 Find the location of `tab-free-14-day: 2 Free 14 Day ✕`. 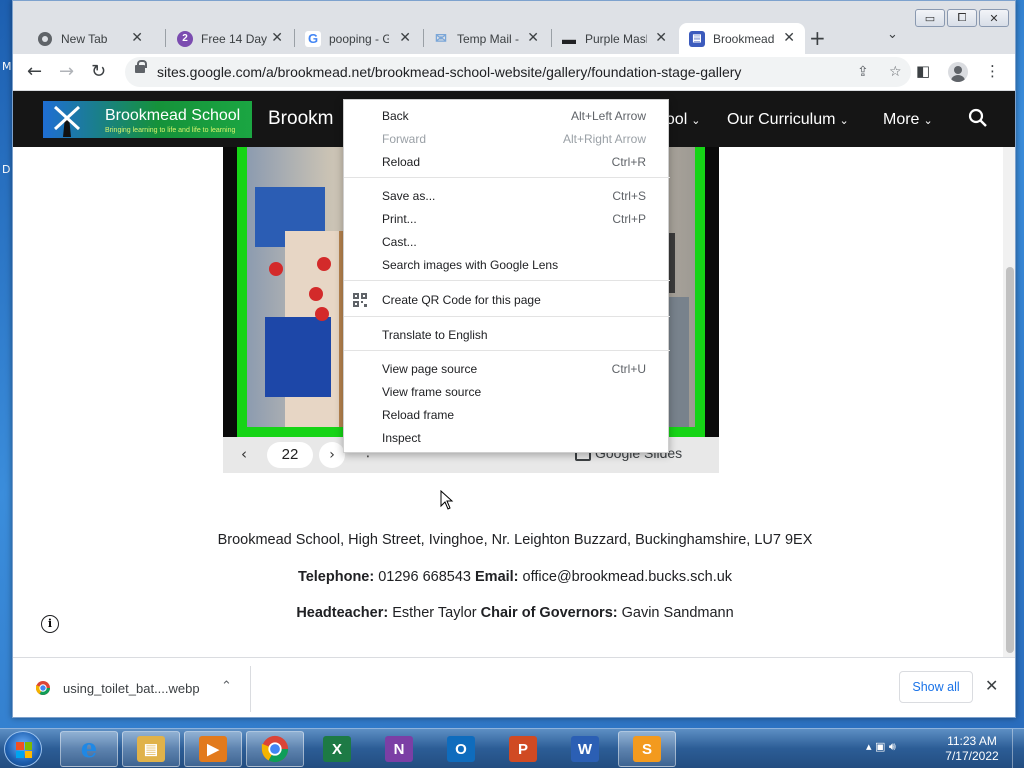

tab-free-14-day: 2 Free 14 Day ✕ is located at coordinates (230, 38).